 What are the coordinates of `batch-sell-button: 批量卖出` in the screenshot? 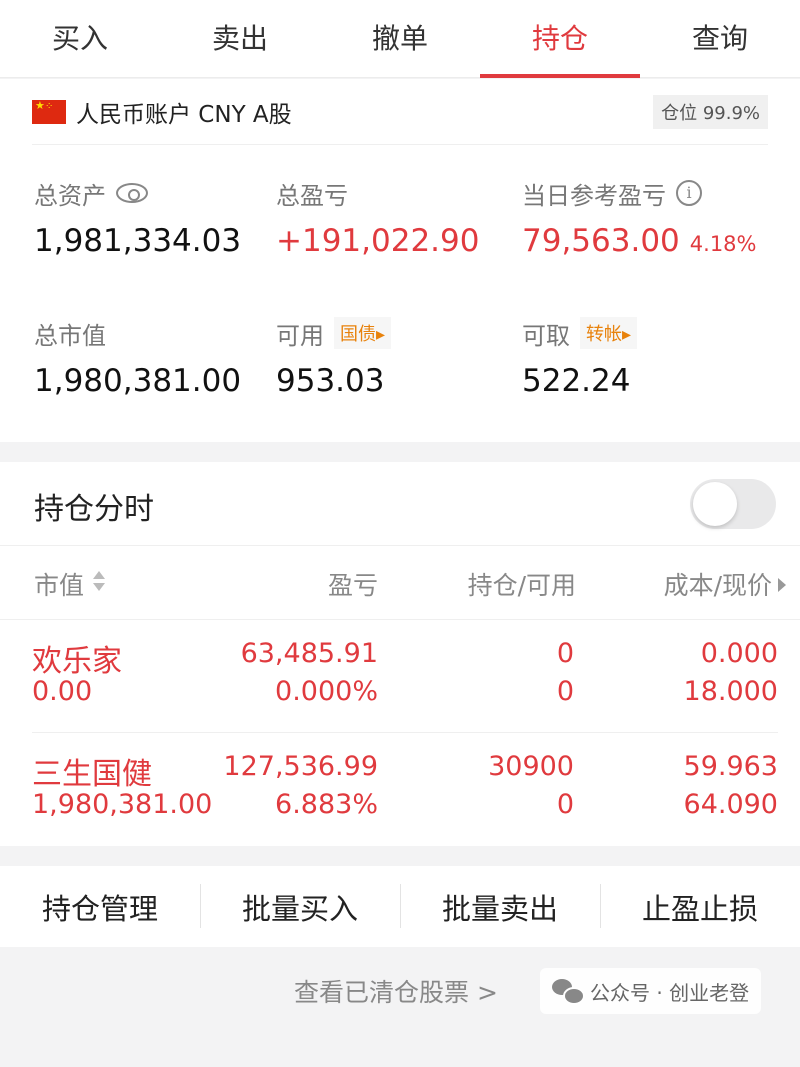 It's located at (500, 905).